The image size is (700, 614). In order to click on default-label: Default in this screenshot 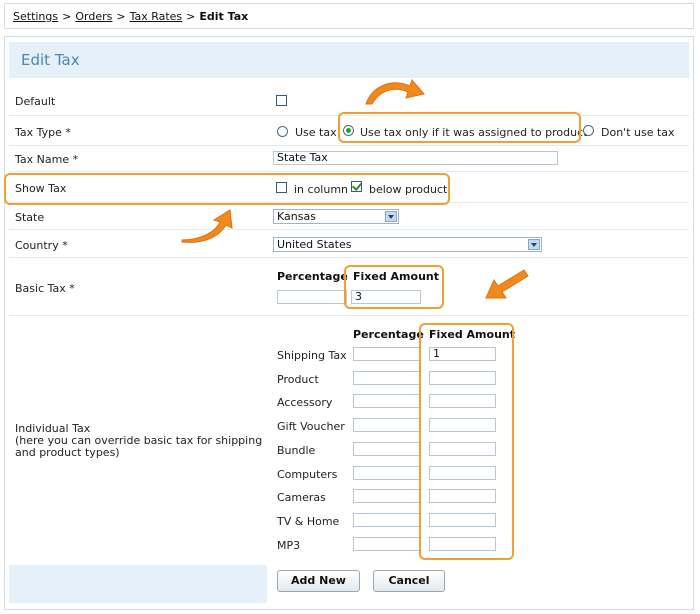, I will do `click(35, 101)`.